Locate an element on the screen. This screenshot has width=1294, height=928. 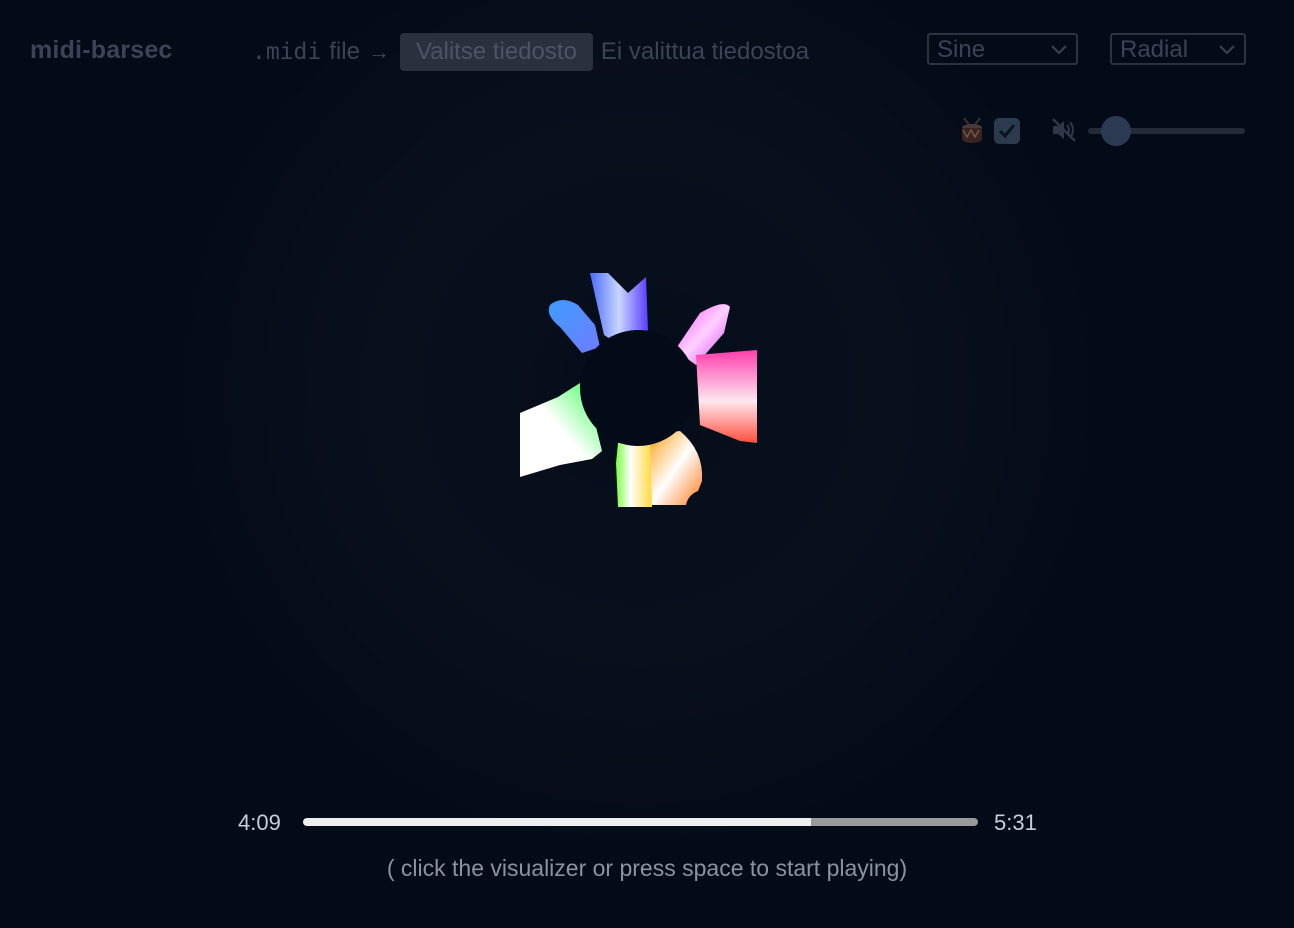
radial-visualizer is located at coordinates (640, 390).